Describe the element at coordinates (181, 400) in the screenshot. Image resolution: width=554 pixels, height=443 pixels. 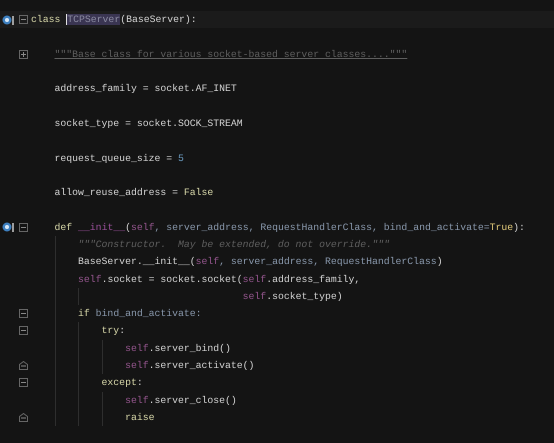
I see `code-line: self.server_close()` at that location.